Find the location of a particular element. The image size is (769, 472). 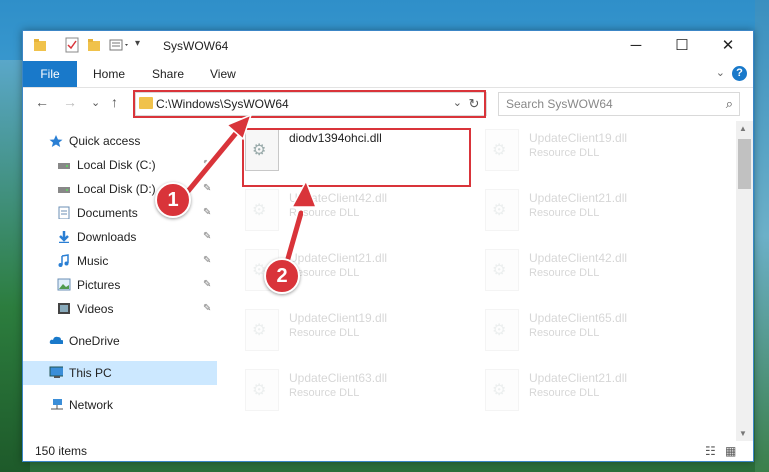

ribbon-tabs: File Home Share View ⌄ ? is located at coordinates (388, 74).